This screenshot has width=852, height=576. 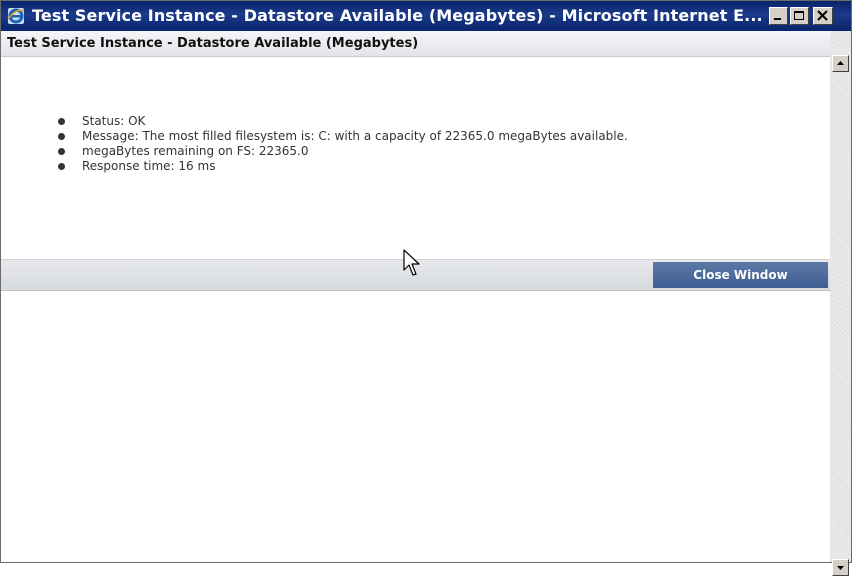 I want to click on close-window-caption-button, so click(x=823, y=16).